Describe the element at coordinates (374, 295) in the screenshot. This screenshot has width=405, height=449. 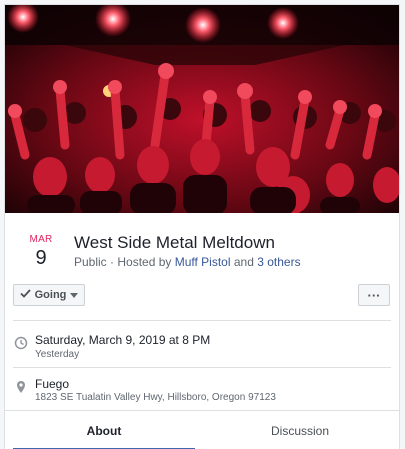
I see `more-options-button: ···` at that location.